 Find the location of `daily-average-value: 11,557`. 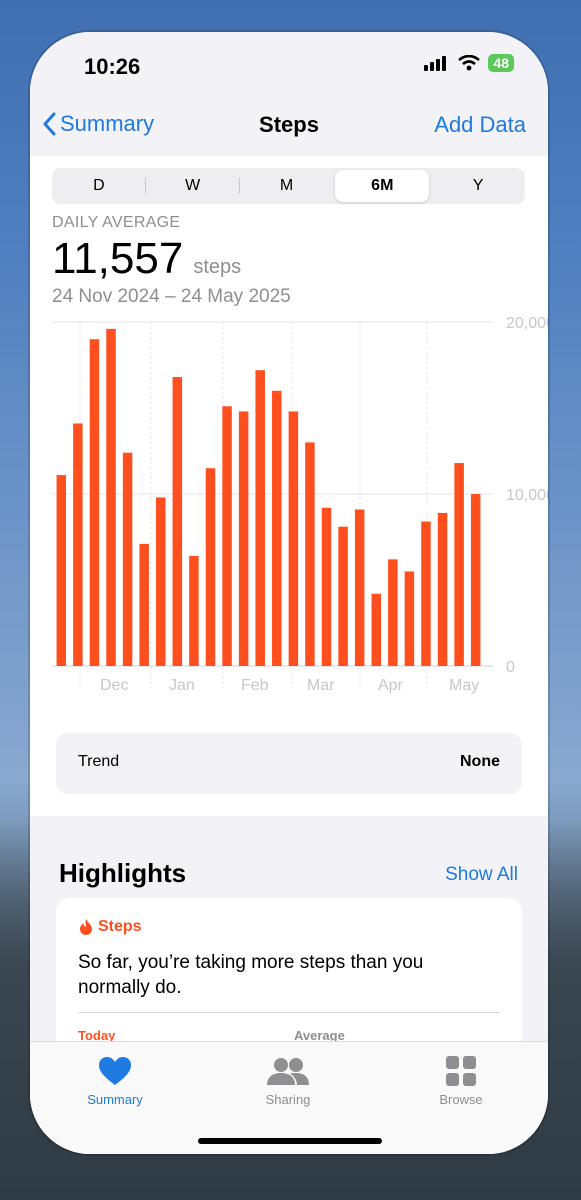

daily-average-value: 11,557 is located at coordinates (118, 258).